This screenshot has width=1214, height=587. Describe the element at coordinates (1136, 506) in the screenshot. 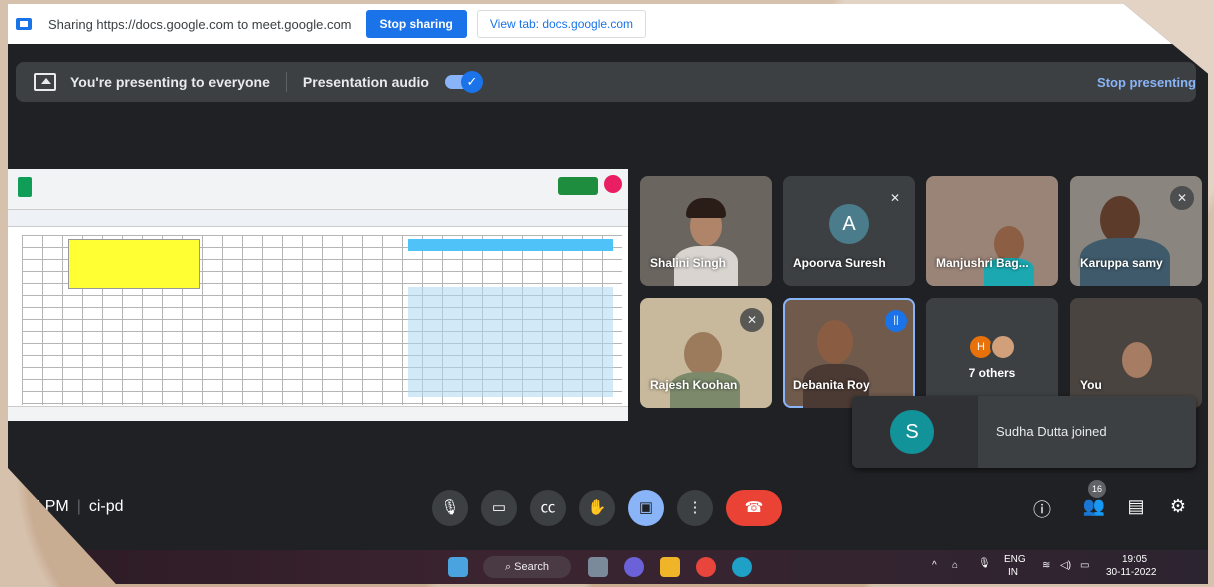

I see `chat-icon: ▤` at that location.